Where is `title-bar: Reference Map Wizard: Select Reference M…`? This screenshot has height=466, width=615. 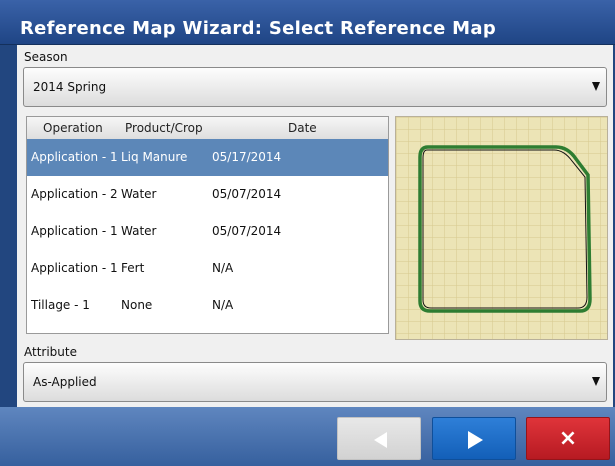
title-bar: Reference Map Wizard: Select Reference M… is located at coordinates (307, 22).